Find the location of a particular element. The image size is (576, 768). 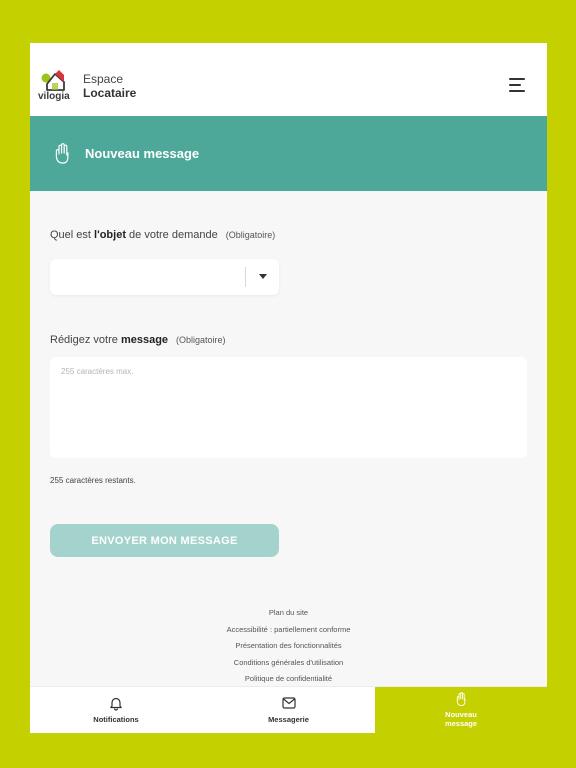

tab-label-line1: Nouveau is located at coordinates (461, 714).